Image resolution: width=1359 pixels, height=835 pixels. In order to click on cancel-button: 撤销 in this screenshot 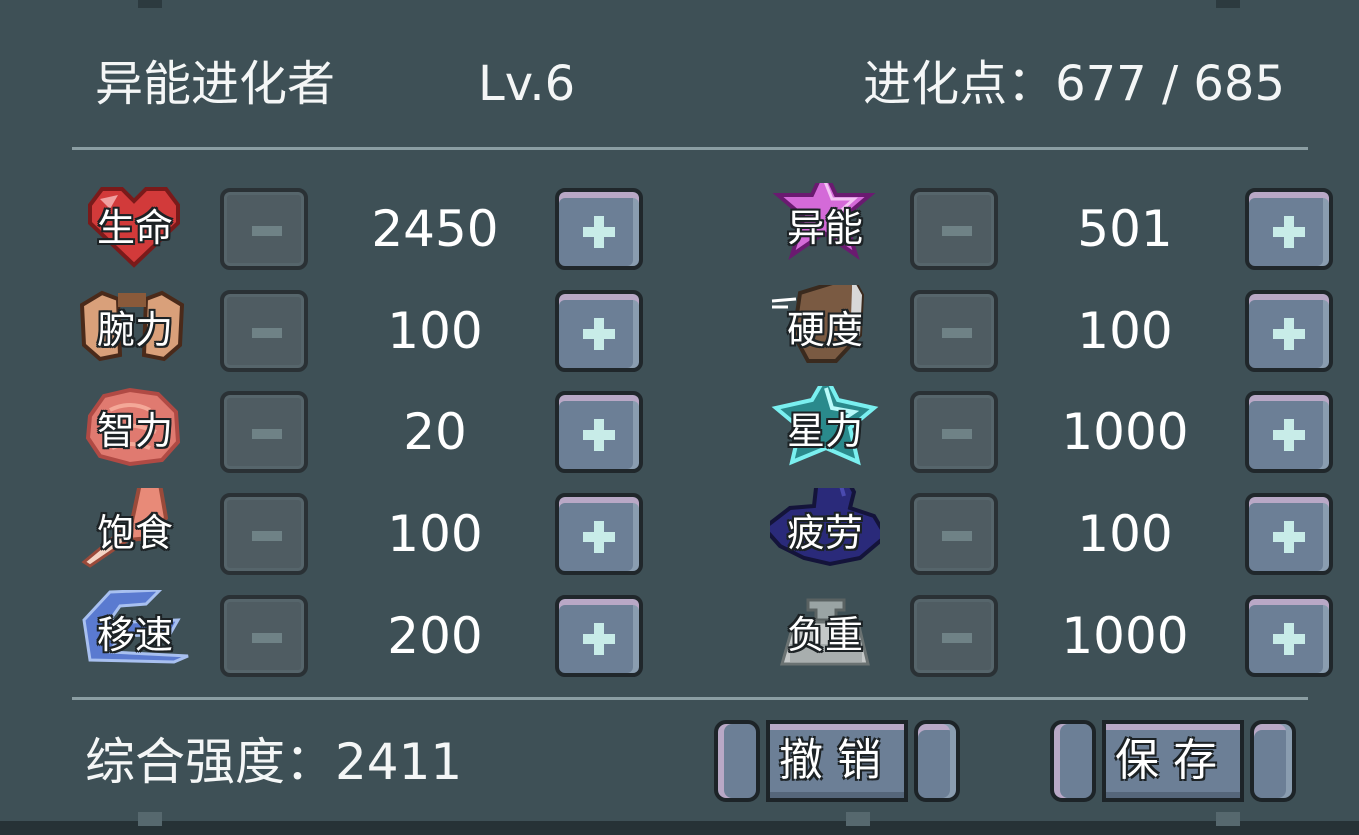, I will do `click(837, 761)`.